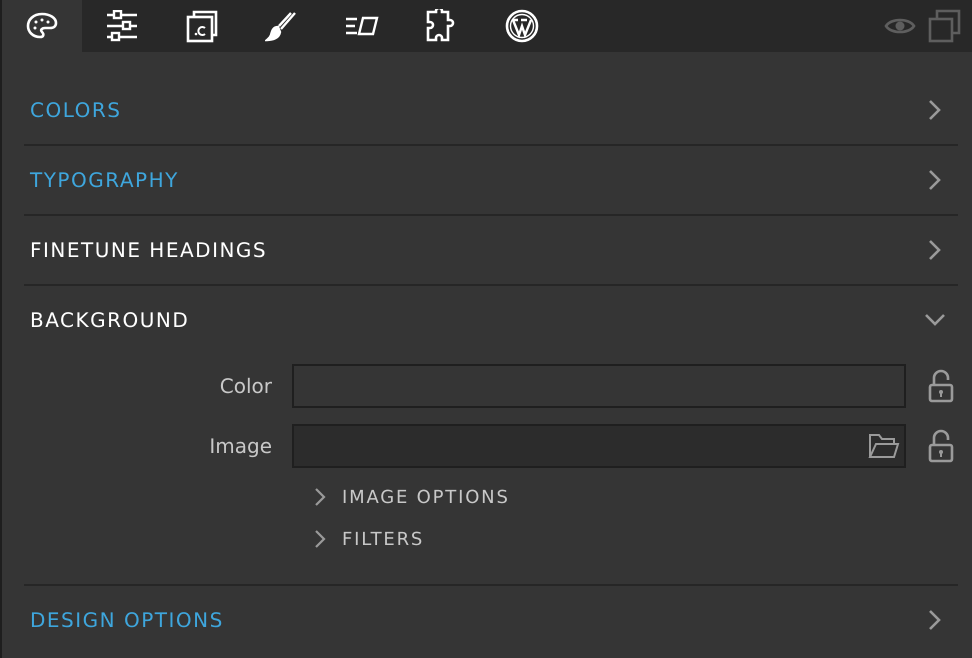  What do you see at coordinates (935, 320) in the screenshot?
I see `chevron-down-icon` at bounding box center [935, 320].